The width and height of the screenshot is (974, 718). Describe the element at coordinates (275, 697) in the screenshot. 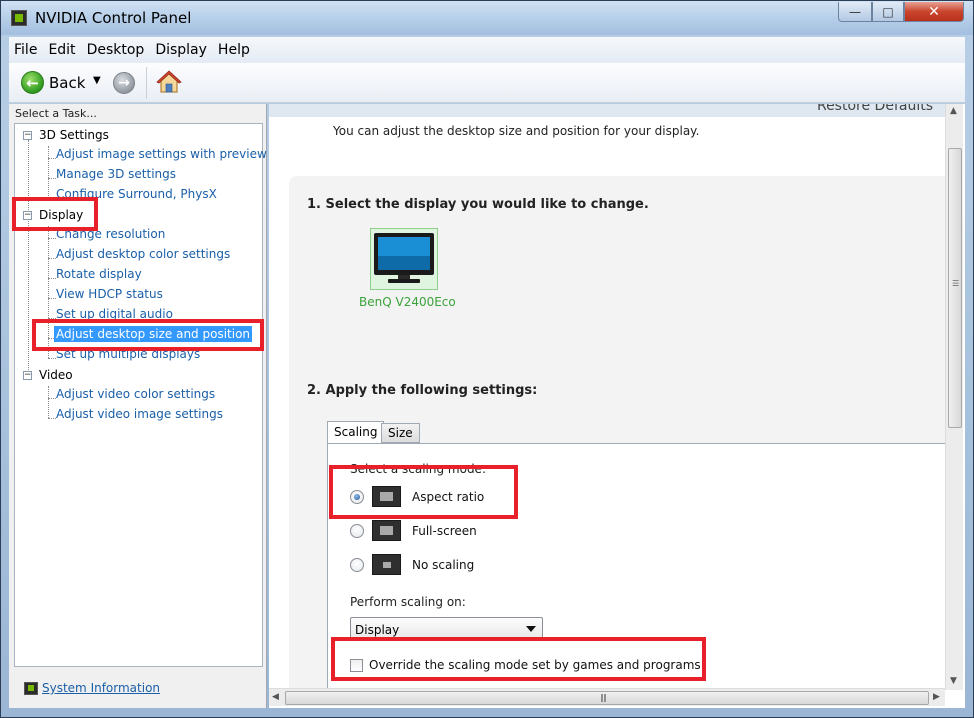

I see `scroll-left-icon: ◀` at that location.